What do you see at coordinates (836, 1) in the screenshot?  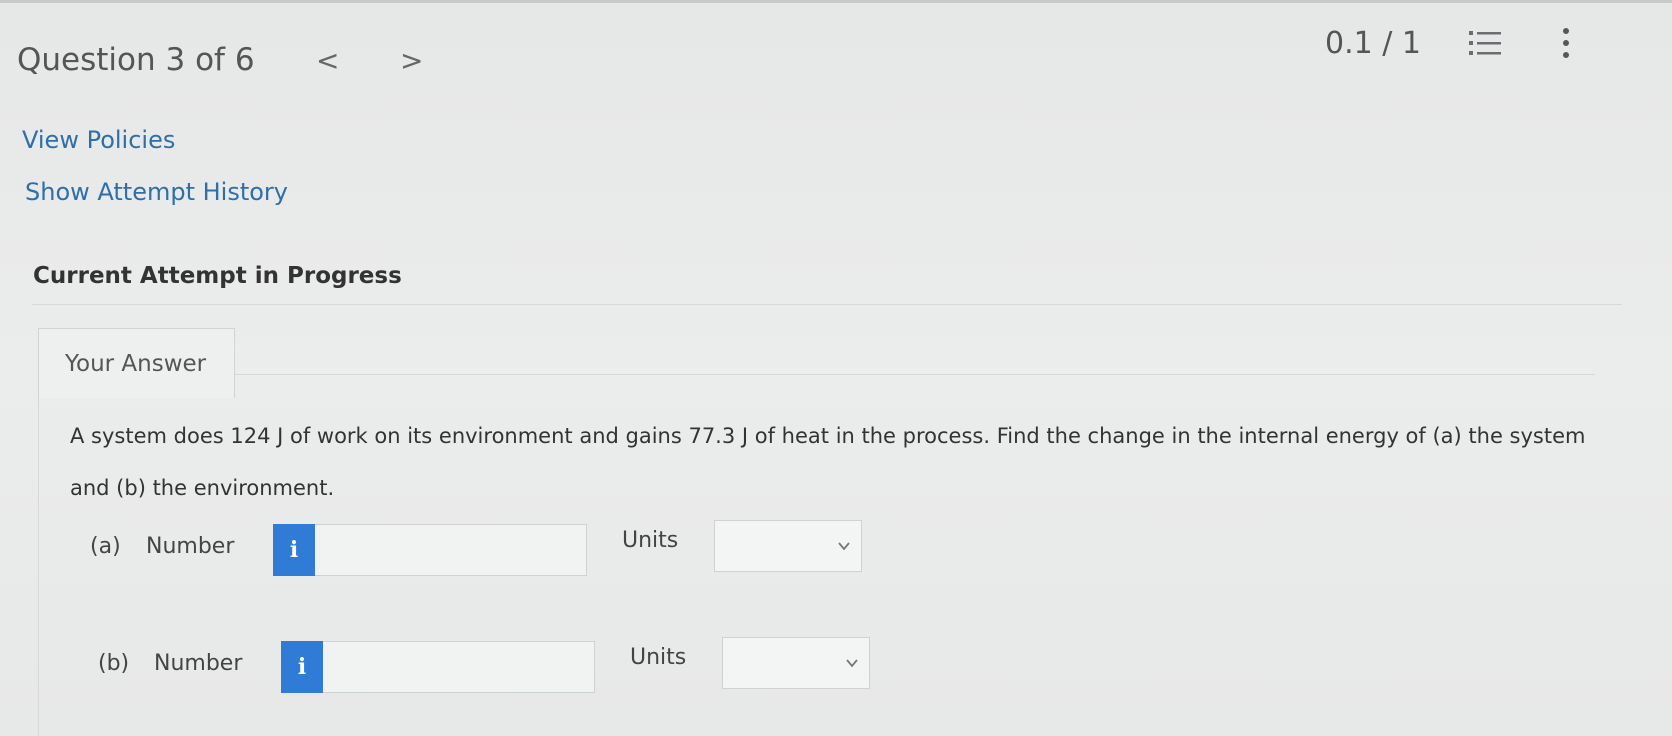 I see `top-border` at bounding box center [836, 1].